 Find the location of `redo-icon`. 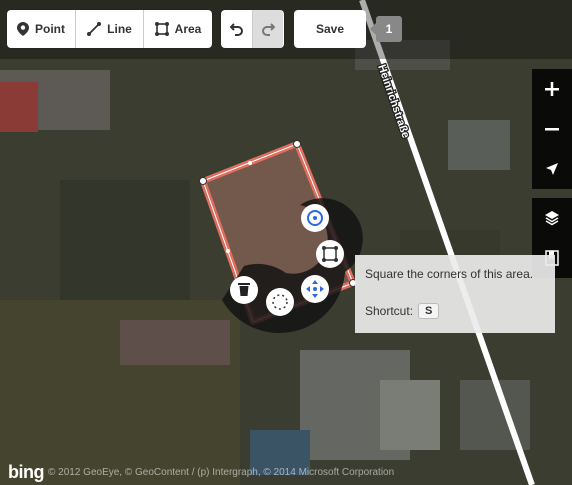

redo-icon is located at coordinates (268, 29).